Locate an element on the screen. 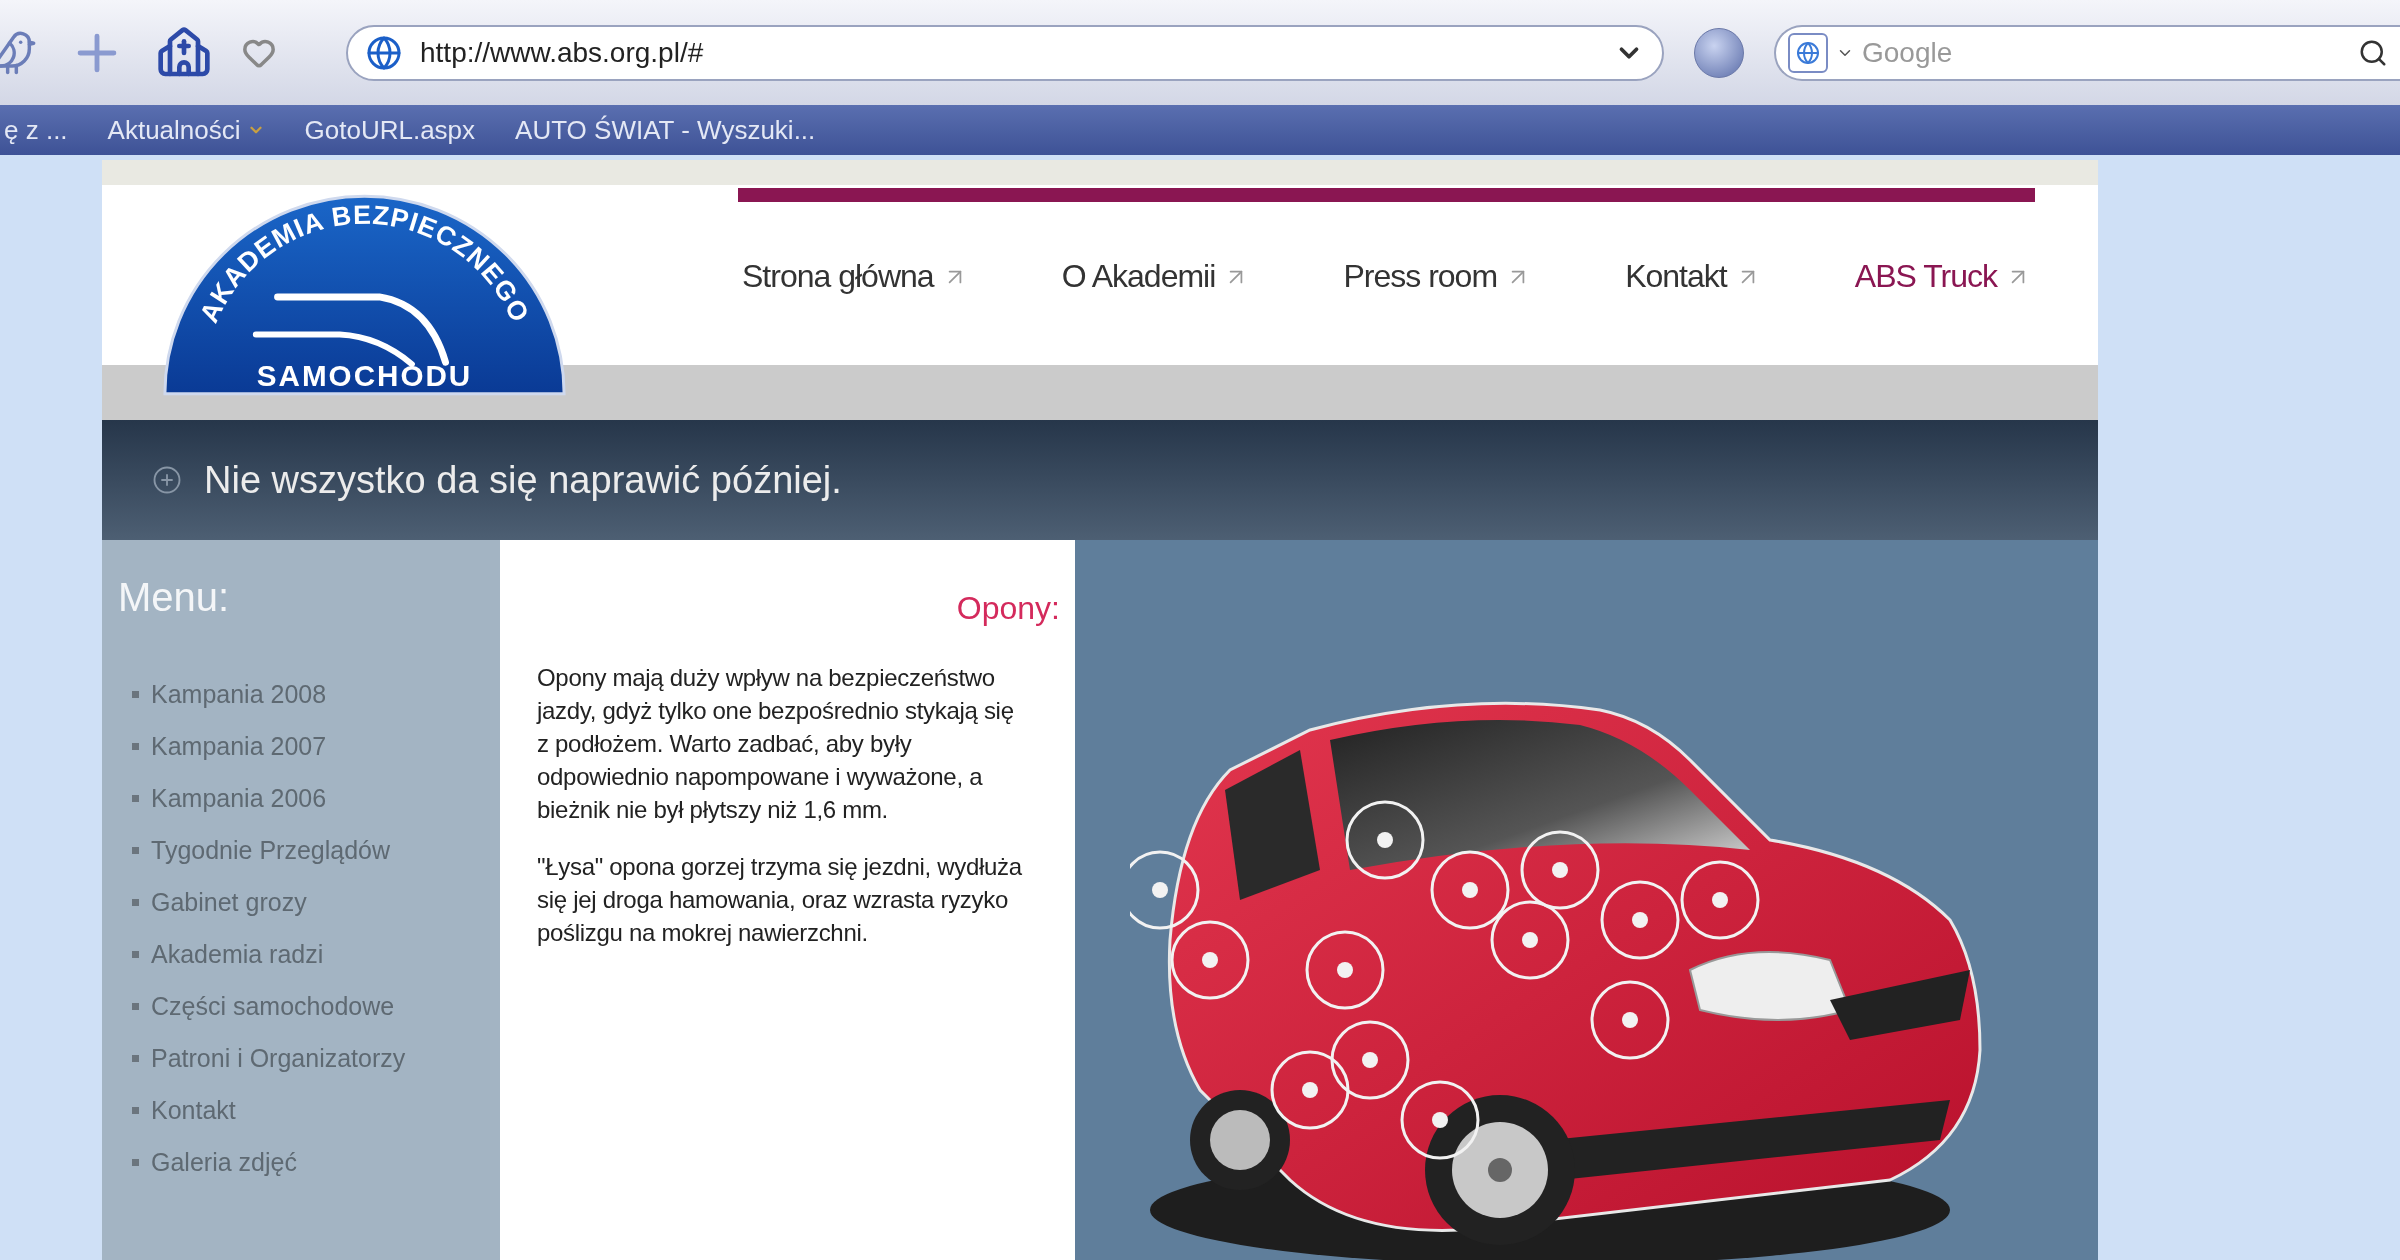 The image size is (2400, 1260). menu-item: Patroni i Organizatorzy is located at coordinates (309, 1058).